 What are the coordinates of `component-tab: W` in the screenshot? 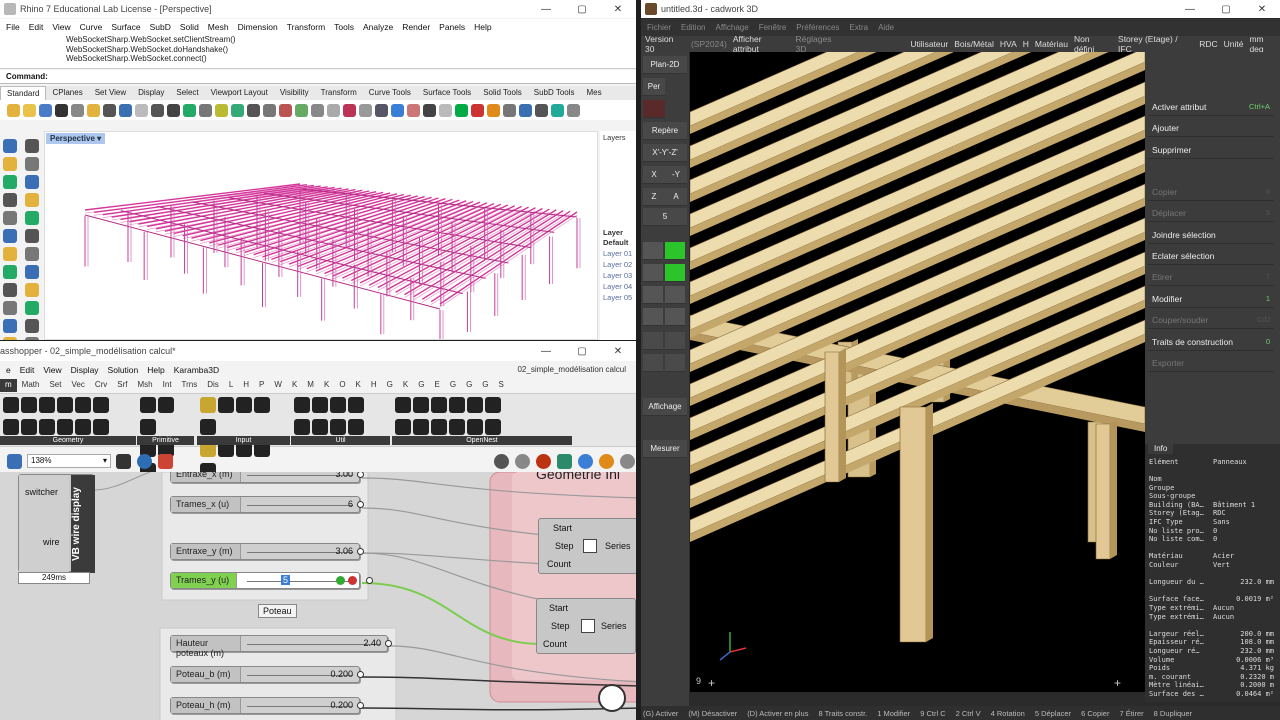 It's located at (278, 385).